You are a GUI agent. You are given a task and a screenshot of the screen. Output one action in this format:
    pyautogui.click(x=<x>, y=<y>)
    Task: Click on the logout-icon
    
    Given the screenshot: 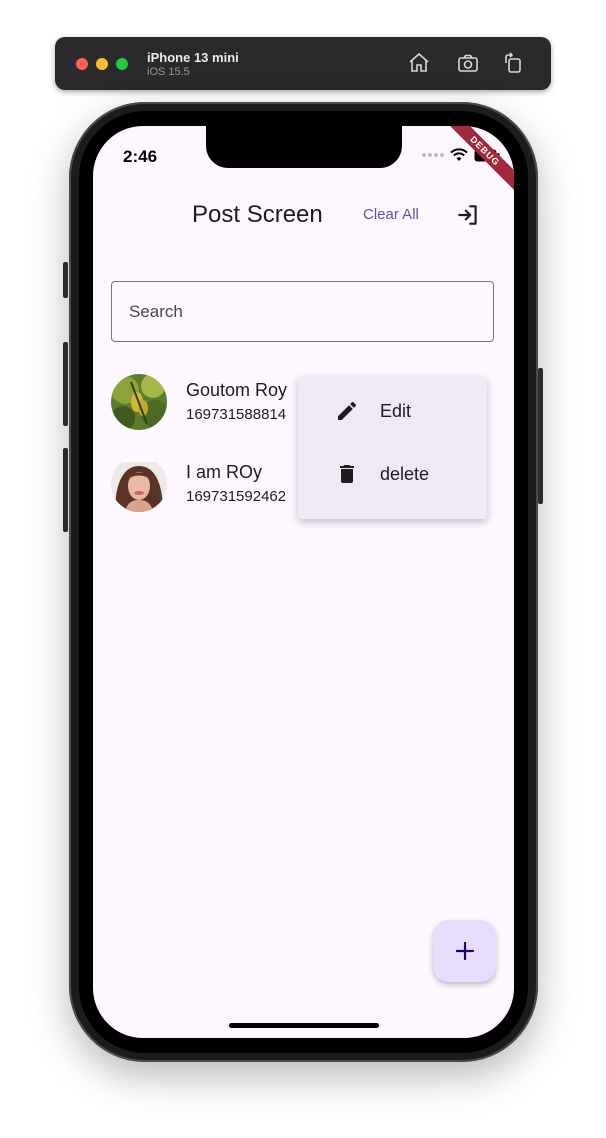 What is the action you would take?
    pyautogui.click(x=468, y=215)
    